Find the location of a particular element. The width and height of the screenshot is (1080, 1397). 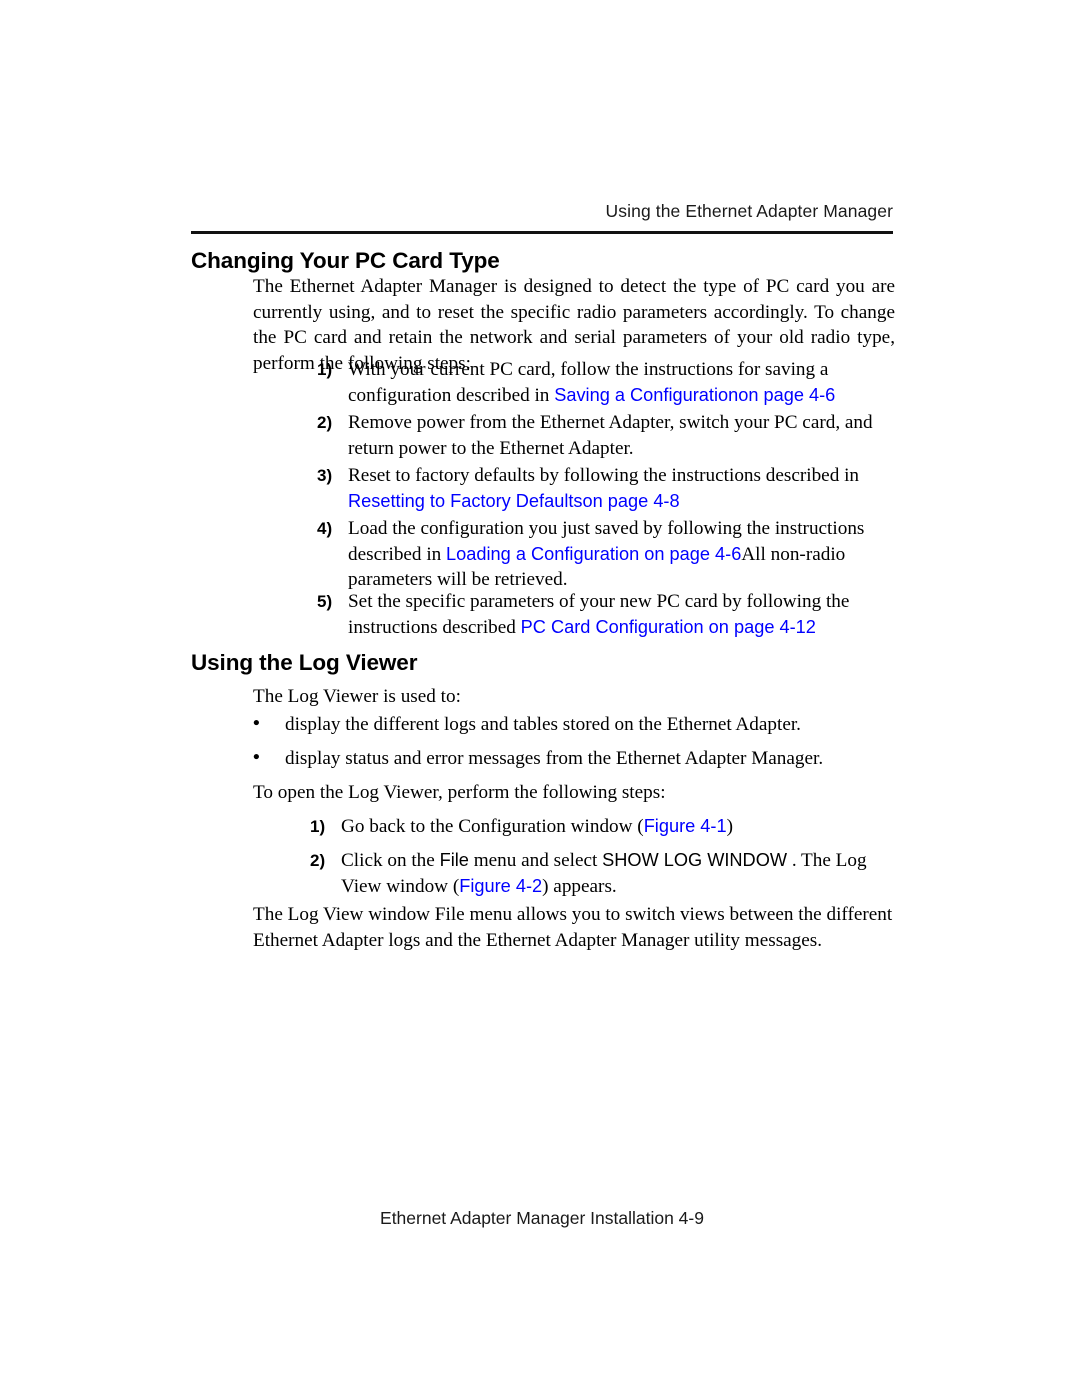

cross-reference-link: Saving a Configurationon page 4-6 is located at coordinates (694, 395).